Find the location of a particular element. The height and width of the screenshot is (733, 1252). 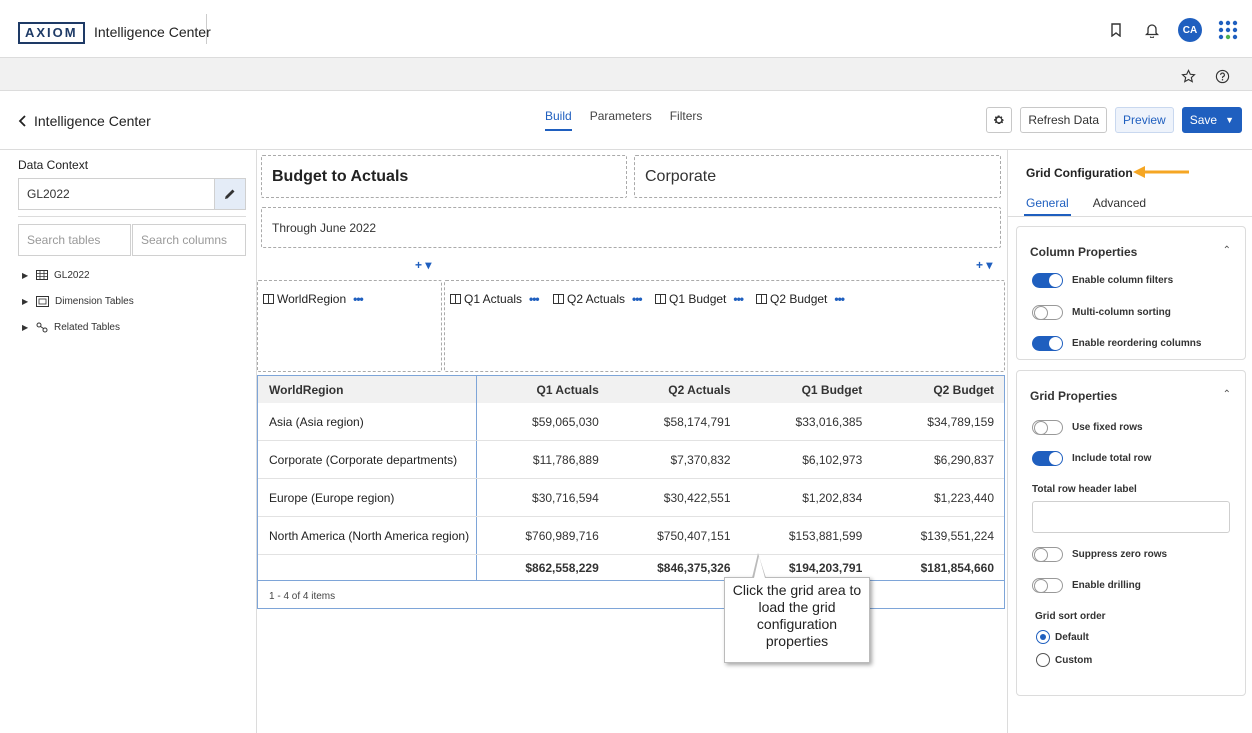

search-tables-input: Search tables is located at coordinates (74, 240).